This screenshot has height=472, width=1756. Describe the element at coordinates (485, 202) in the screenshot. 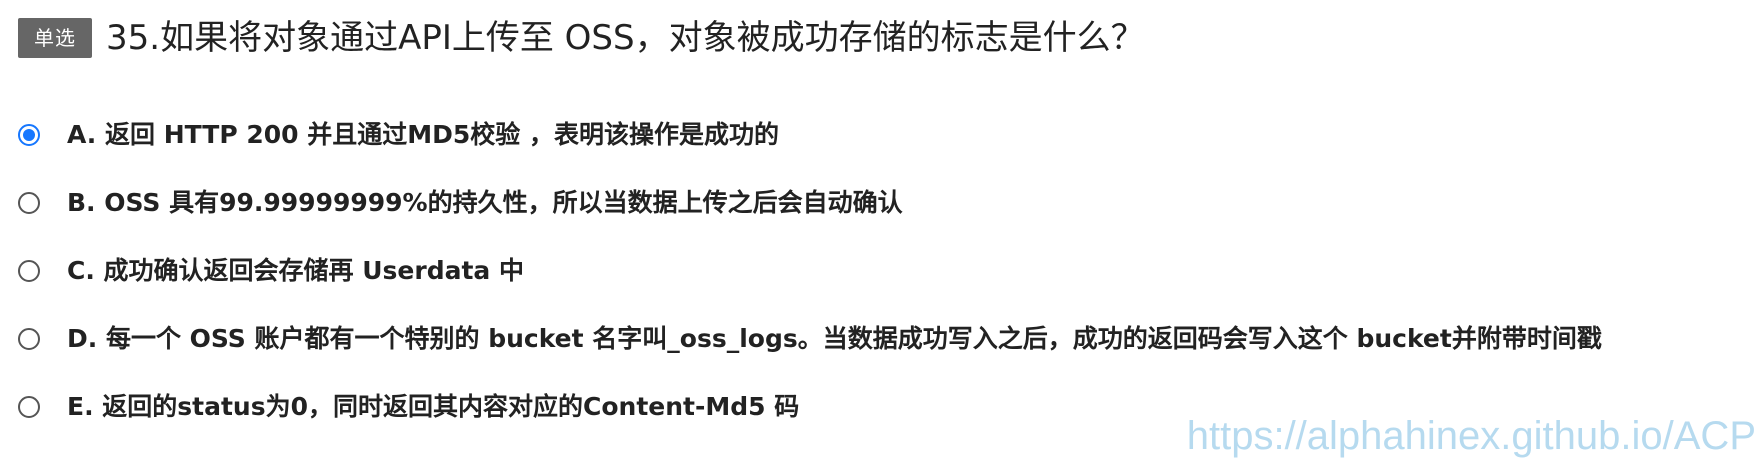

I see `option-label: B. OSS 具有99.99999999%的持久性，所以当数据上传之后会自动确认` at that location.